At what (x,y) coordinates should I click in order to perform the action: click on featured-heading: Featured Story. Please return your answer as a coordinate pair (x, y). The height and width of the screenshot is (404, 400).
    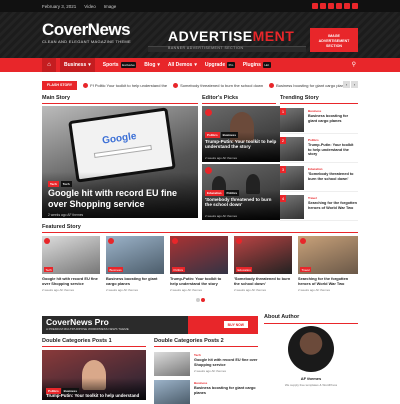
    Looking at the image, I should click on (61, 227).